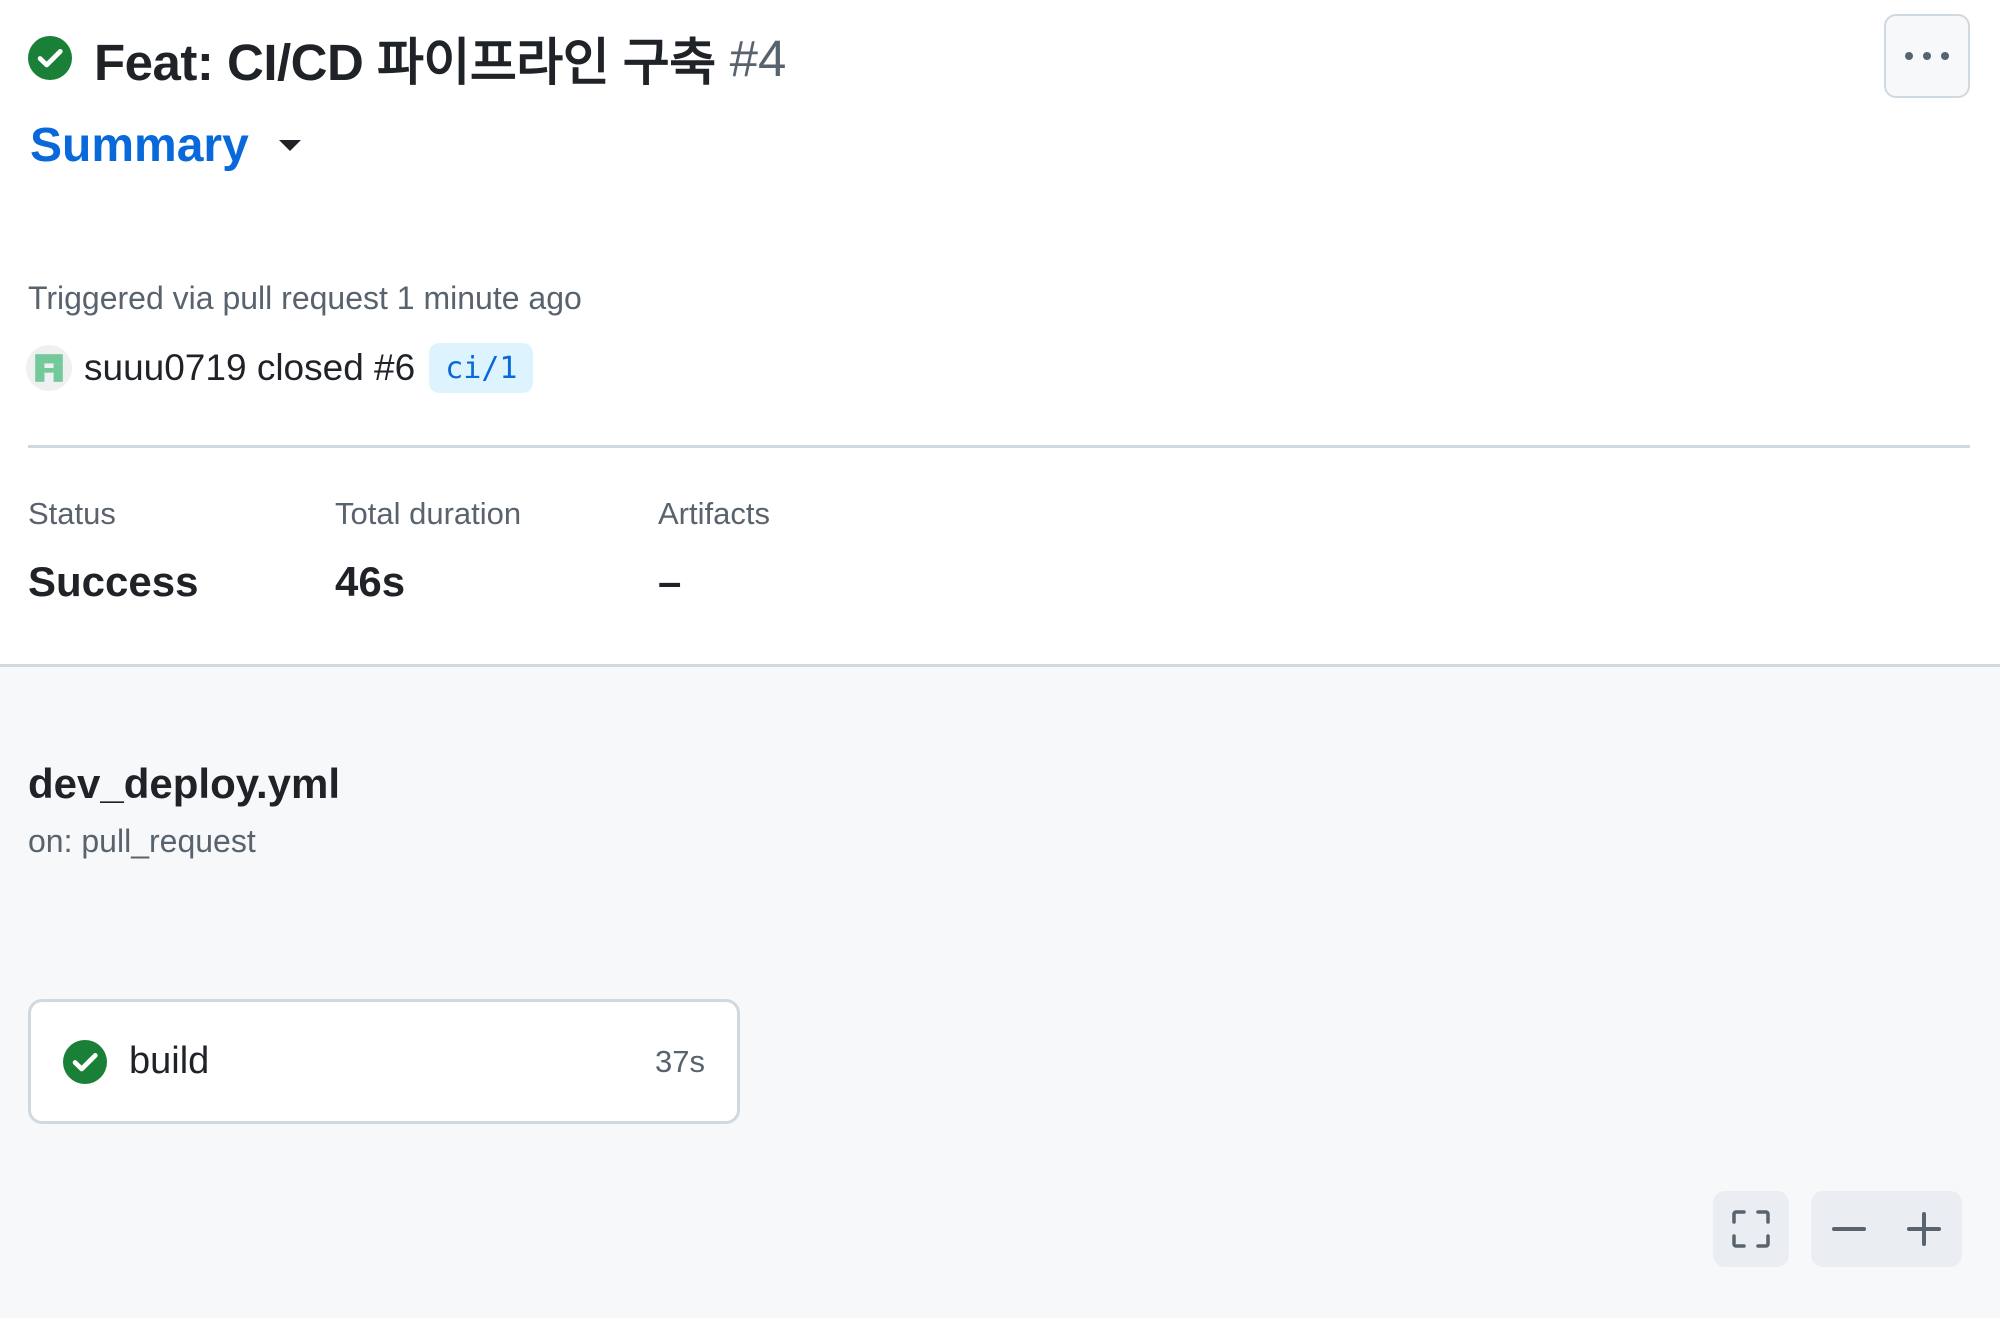 The image size is (2000, 1318). I want to click on avatar, so click(49, 368).